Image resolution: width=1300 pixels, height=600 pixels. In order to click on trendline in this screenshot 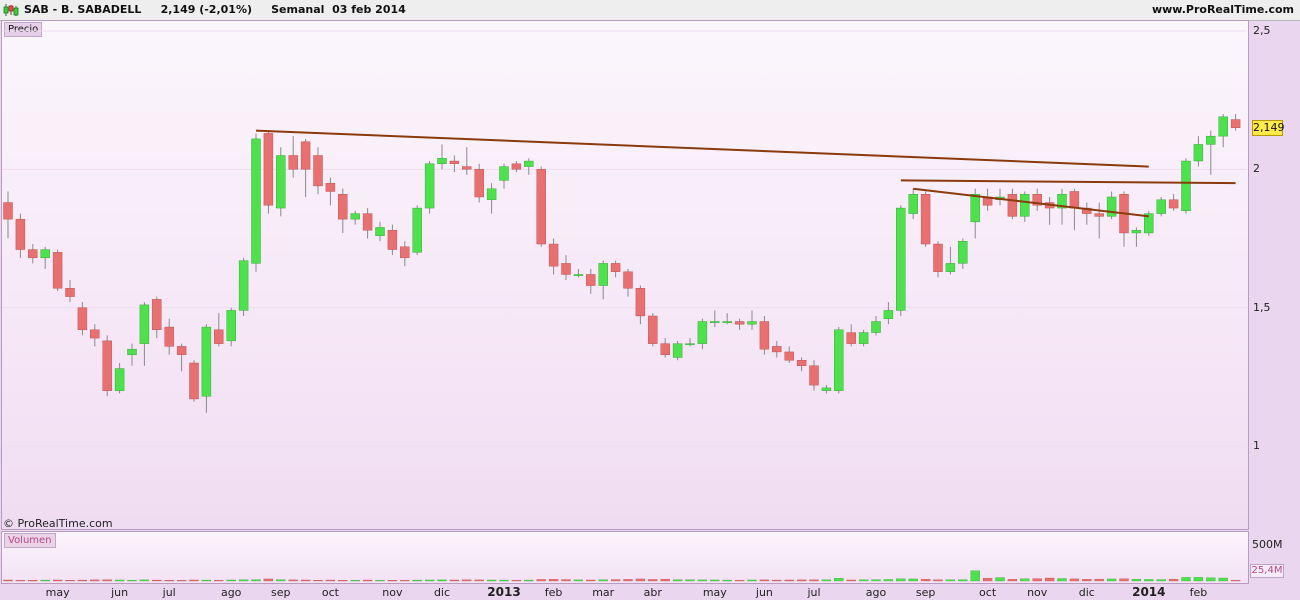, I will do `click(702, 148)`.